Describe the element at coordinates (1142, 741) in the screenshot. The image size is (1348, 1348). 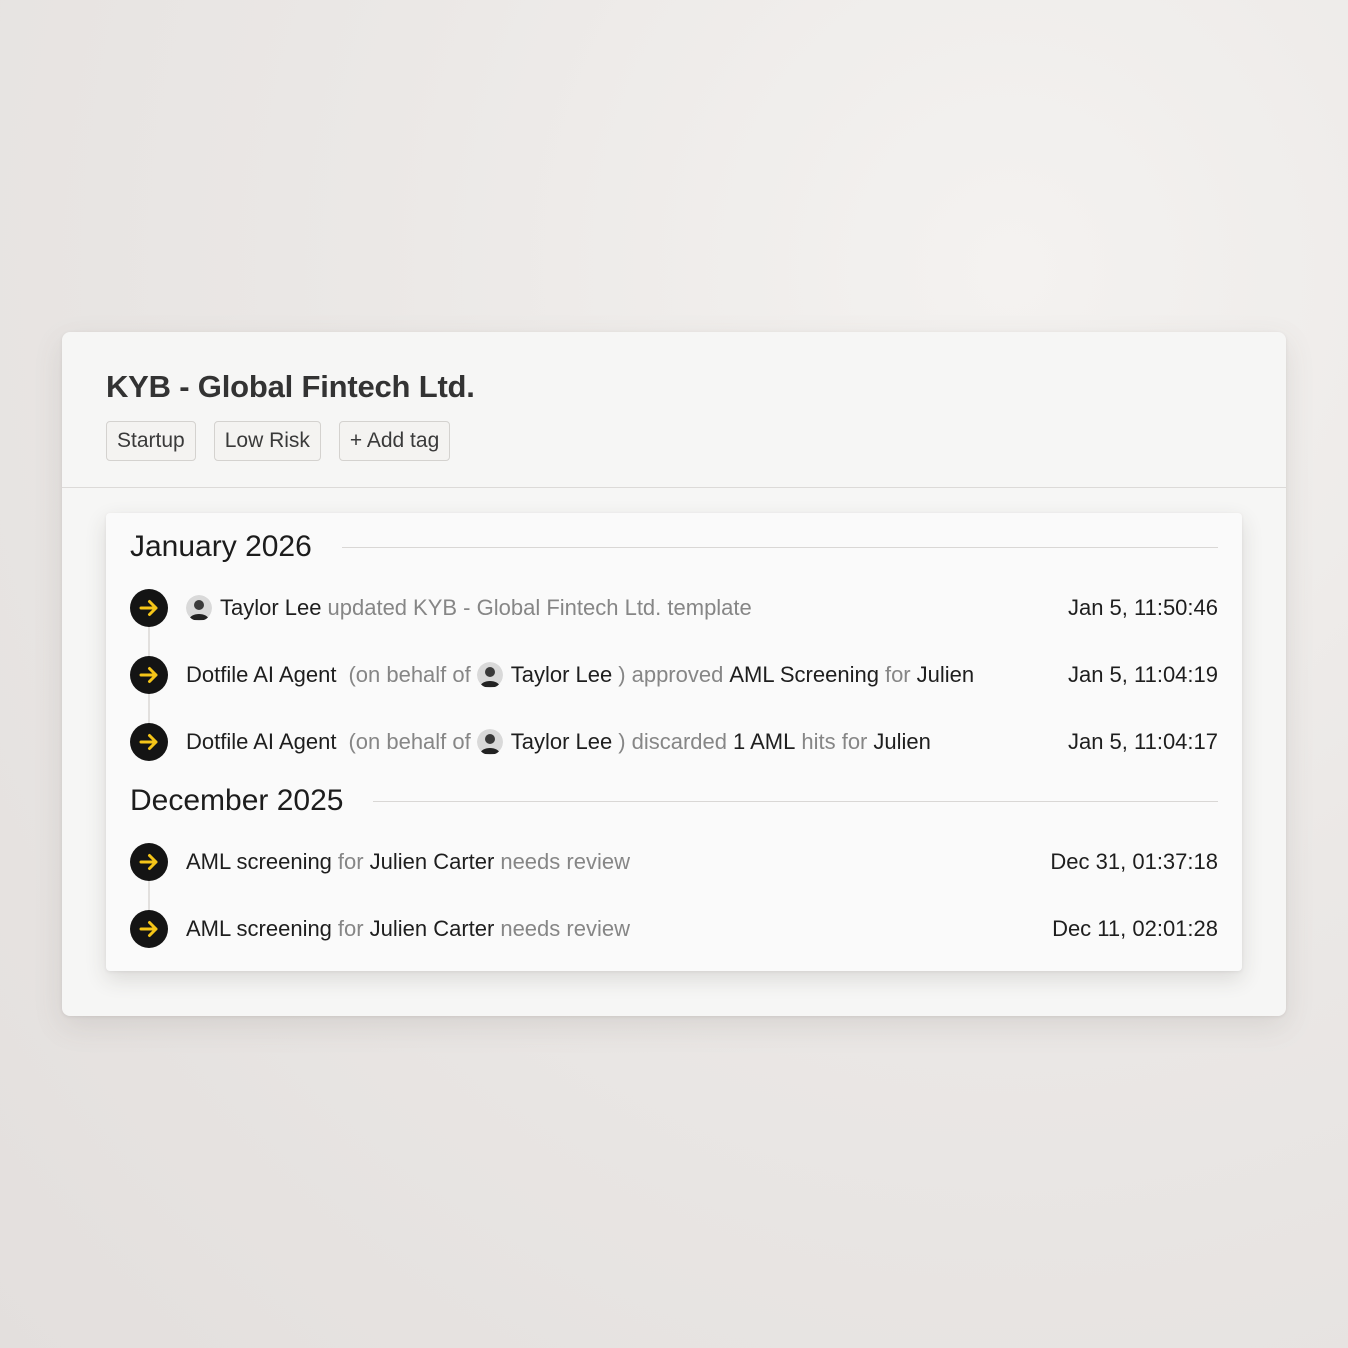
I see `event-timestamp: Jan 5, 11:04:17` at that location.